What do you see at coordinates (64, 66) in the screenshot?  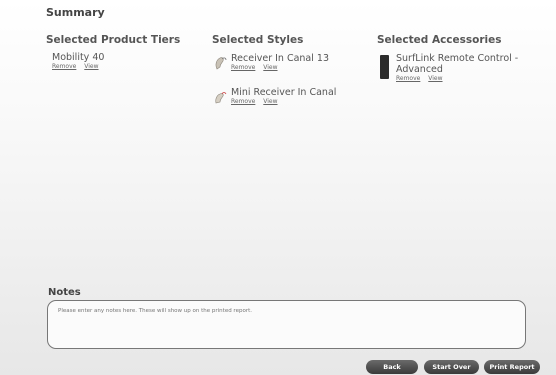 I see `tier-remove-link: Remove` at bounding box center [64, 66].